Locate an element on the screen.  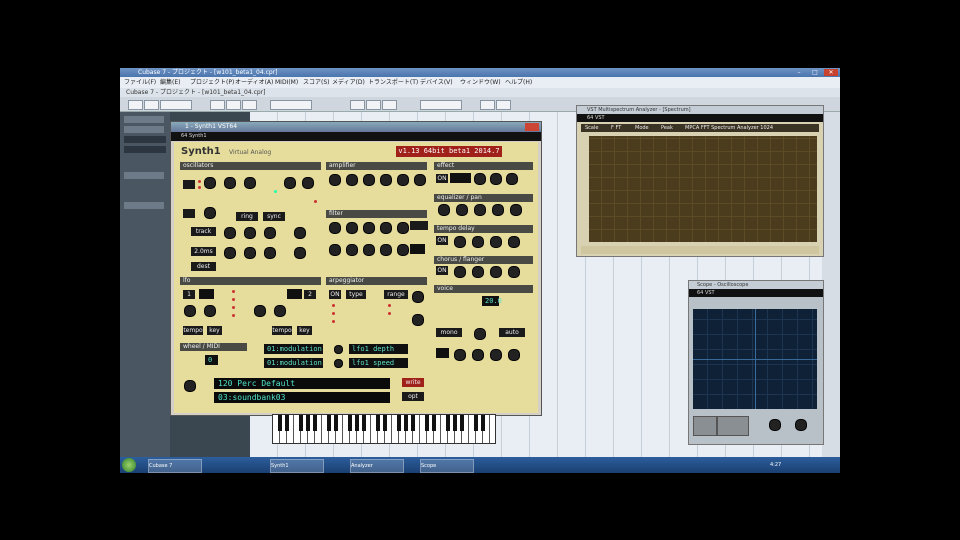
arp-beat-knob is located at coordinates (418, 297).